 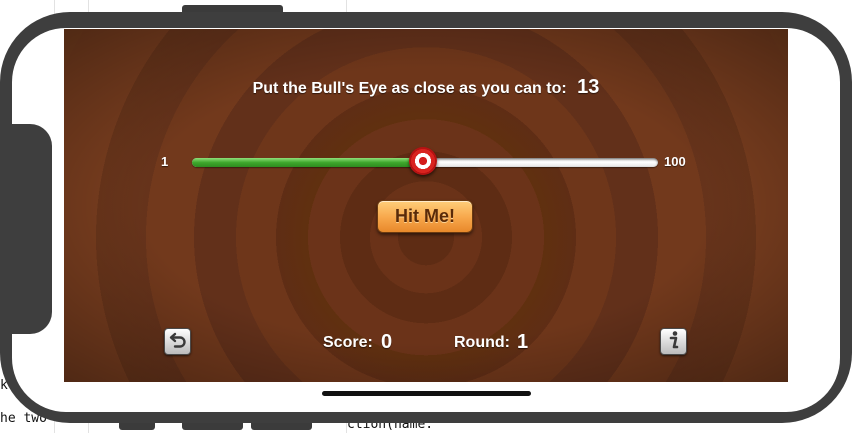 I want to click on slider-min-label: 1, so click(x=165, y=161).